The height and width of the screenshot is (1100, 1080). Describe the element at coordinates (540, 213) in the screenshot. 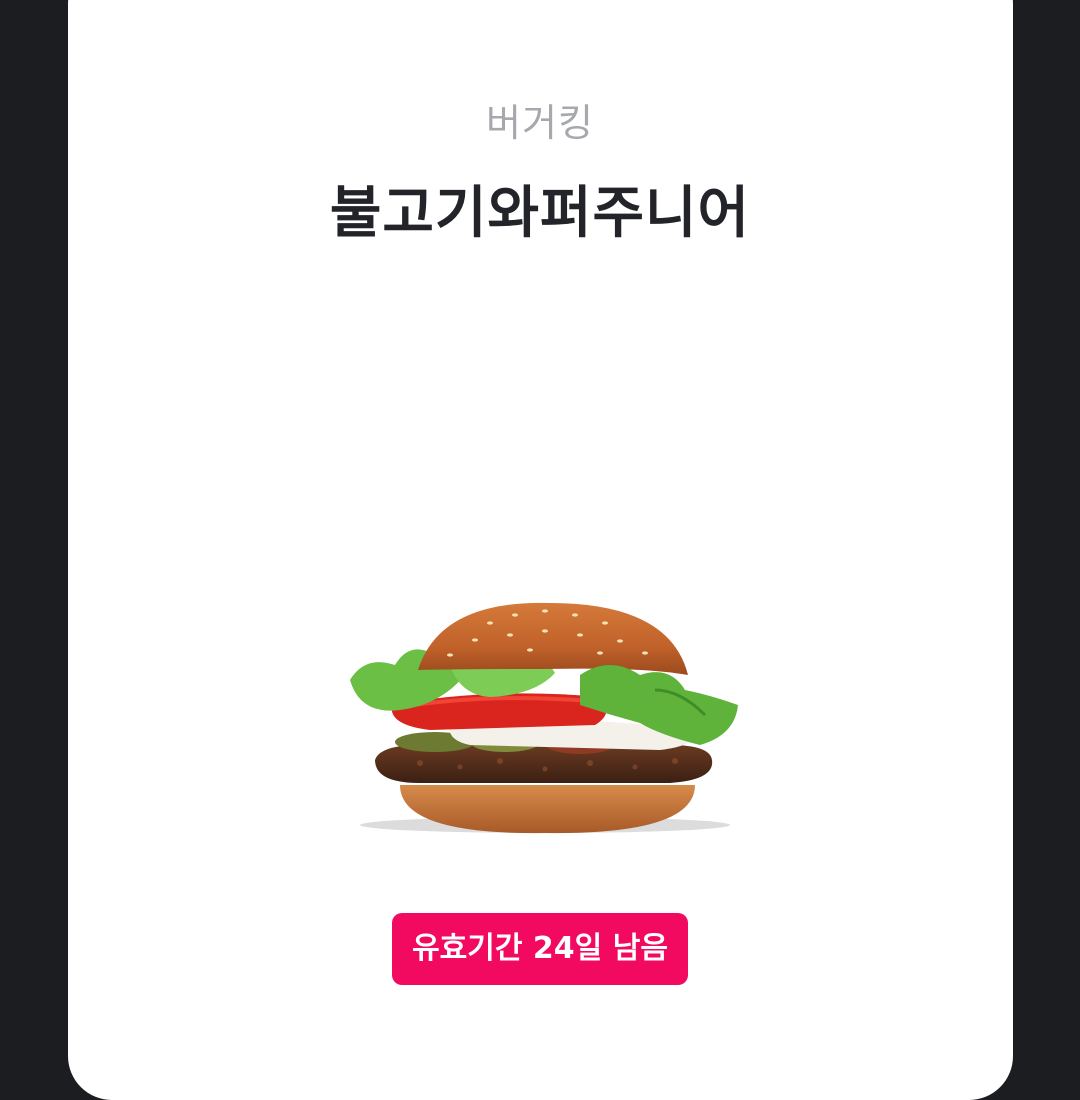

I see `product-title: 불고기와퍼주니어` at that location.